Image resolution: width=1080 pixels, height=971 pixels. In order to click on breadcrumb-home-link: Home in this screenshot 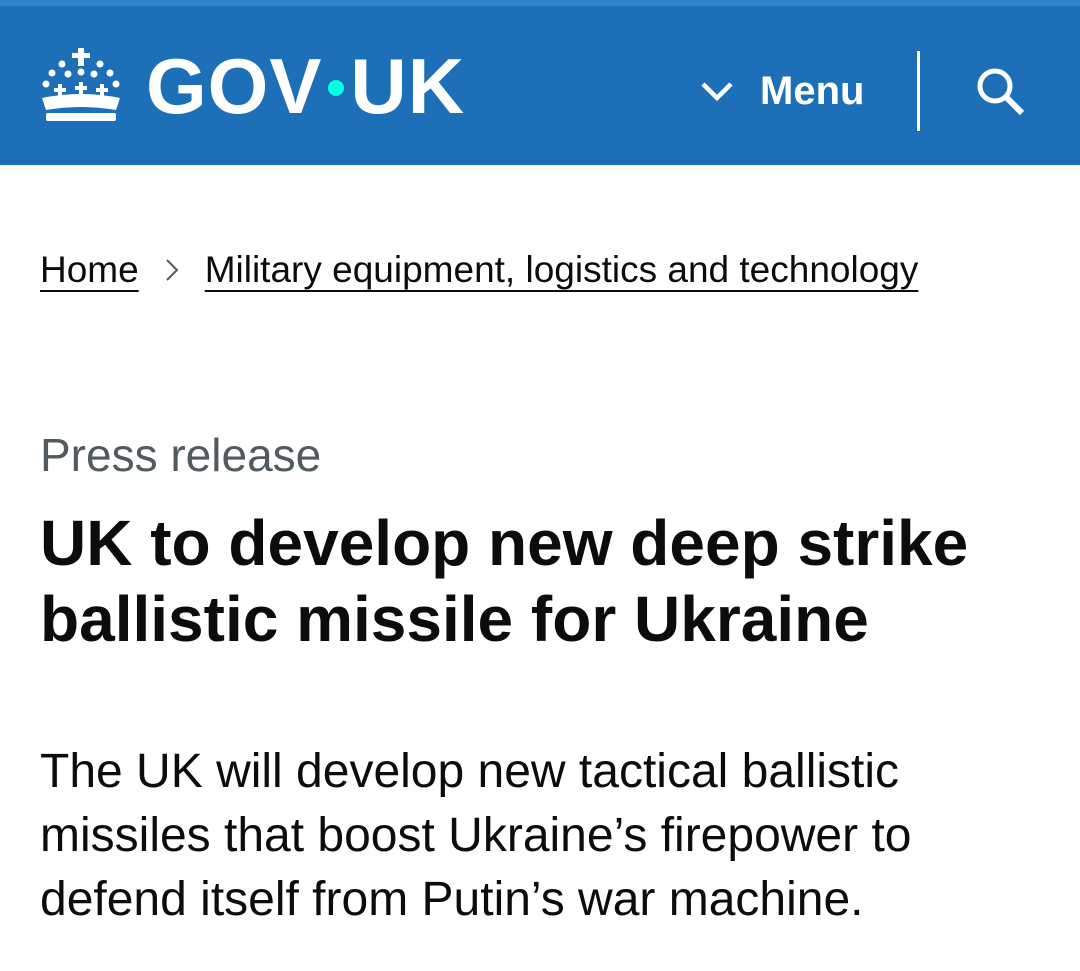, I will do `click(89, 270)`.